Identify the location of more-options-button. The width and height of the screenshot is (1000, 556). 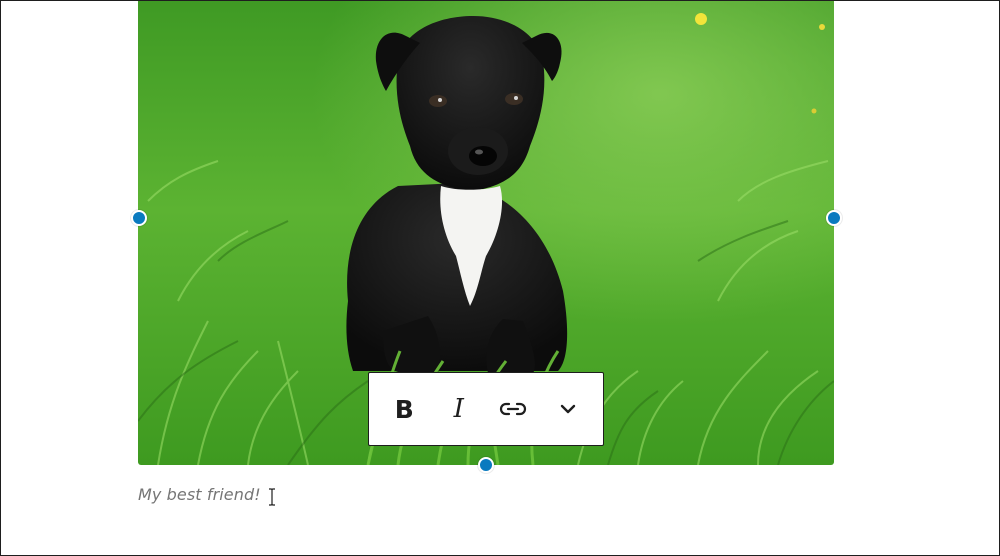
(568, 409).